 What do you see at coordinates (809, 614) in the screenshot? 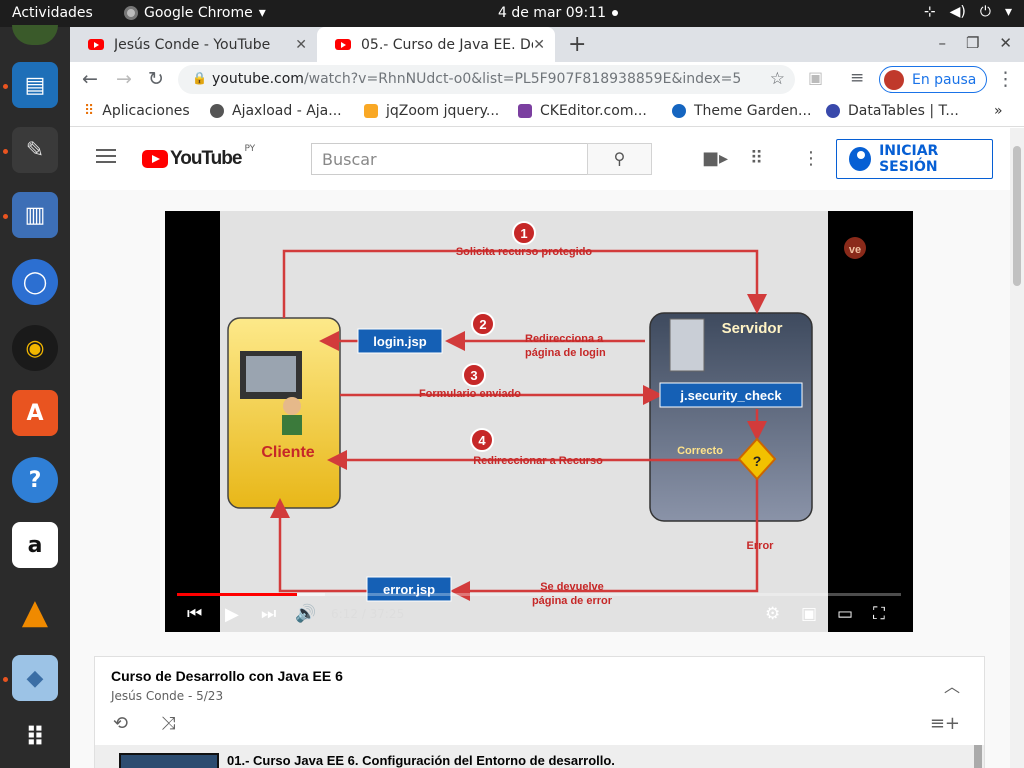
I see `miniplayer-icon: ▣` at bounding box center [809, 614].